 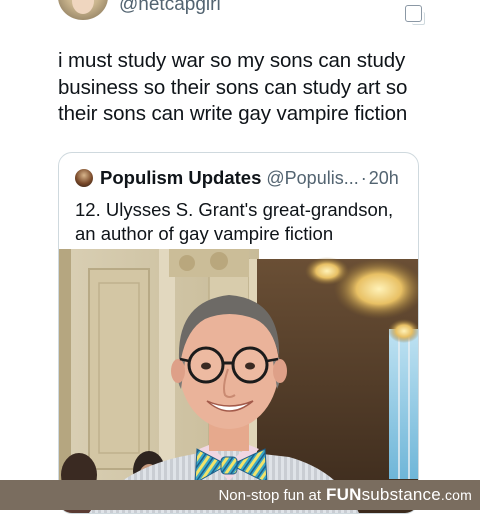 I want to click on footer-watermark-bar: Non-stop fun at FUNsubstance.com, so click(x=240, y=495).